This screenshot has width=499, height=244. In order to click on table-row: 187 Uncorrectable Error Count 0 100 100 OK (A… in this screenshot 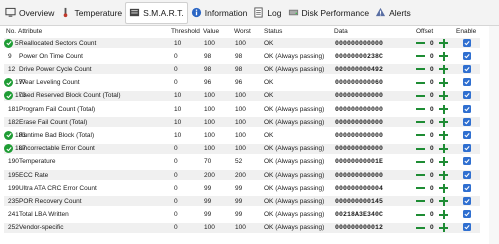, I will do `click(242, 148)`.